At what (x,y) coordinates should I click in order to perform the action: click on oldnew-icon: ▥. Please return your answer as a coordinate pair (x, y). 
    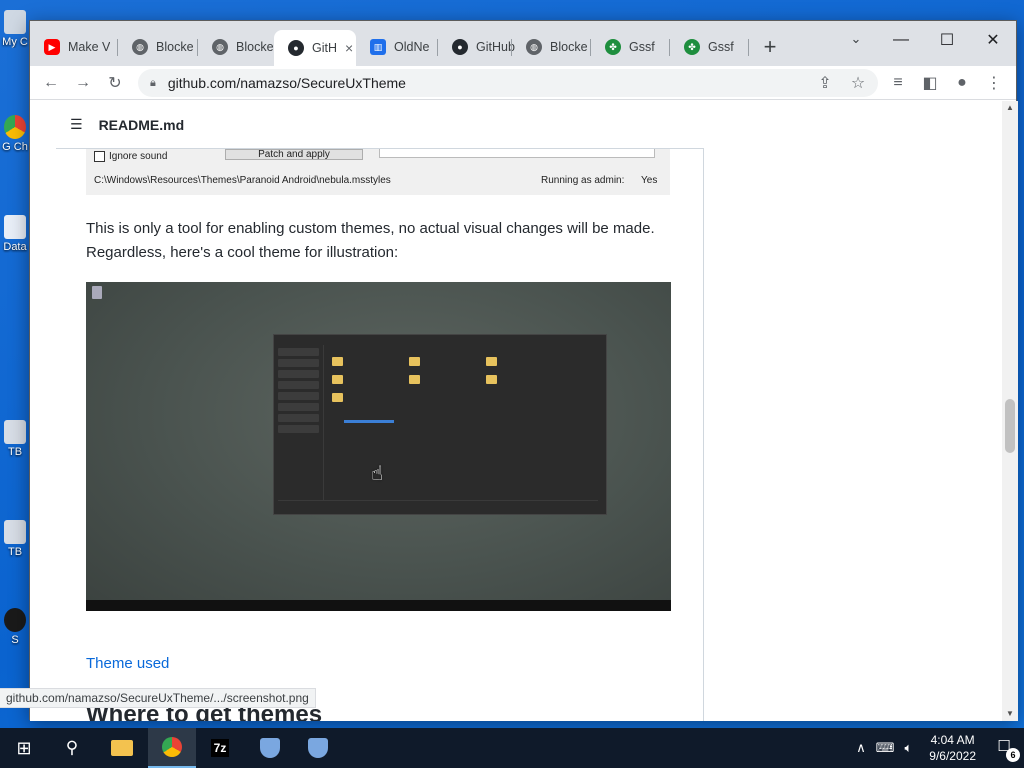
    Looking at the image, I should click on (378, 47).